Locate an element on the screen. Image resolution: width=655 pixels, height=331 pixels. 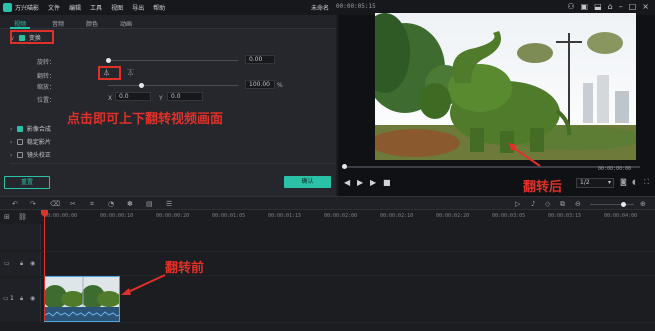
color-icon: ✽ is located at coordinates (130, 204).